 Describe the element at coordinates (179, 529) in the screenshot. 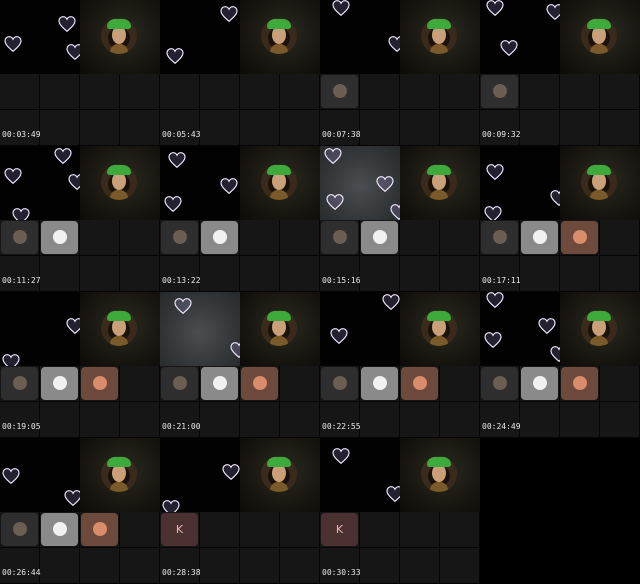

I see `letter-thumb: K` at that location.